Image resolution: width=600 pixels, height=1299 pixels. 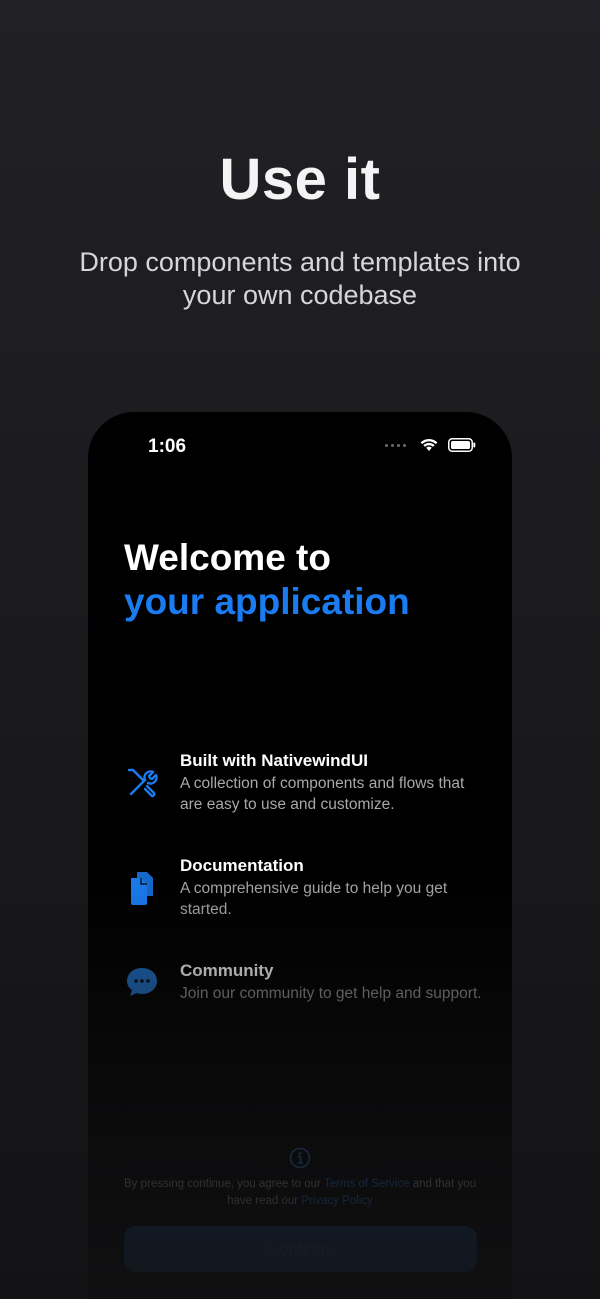 What do you see at coordinates (395, 445) in the screenshot?
I see `cellular-signal-icon` at bounding box center [395, 445].